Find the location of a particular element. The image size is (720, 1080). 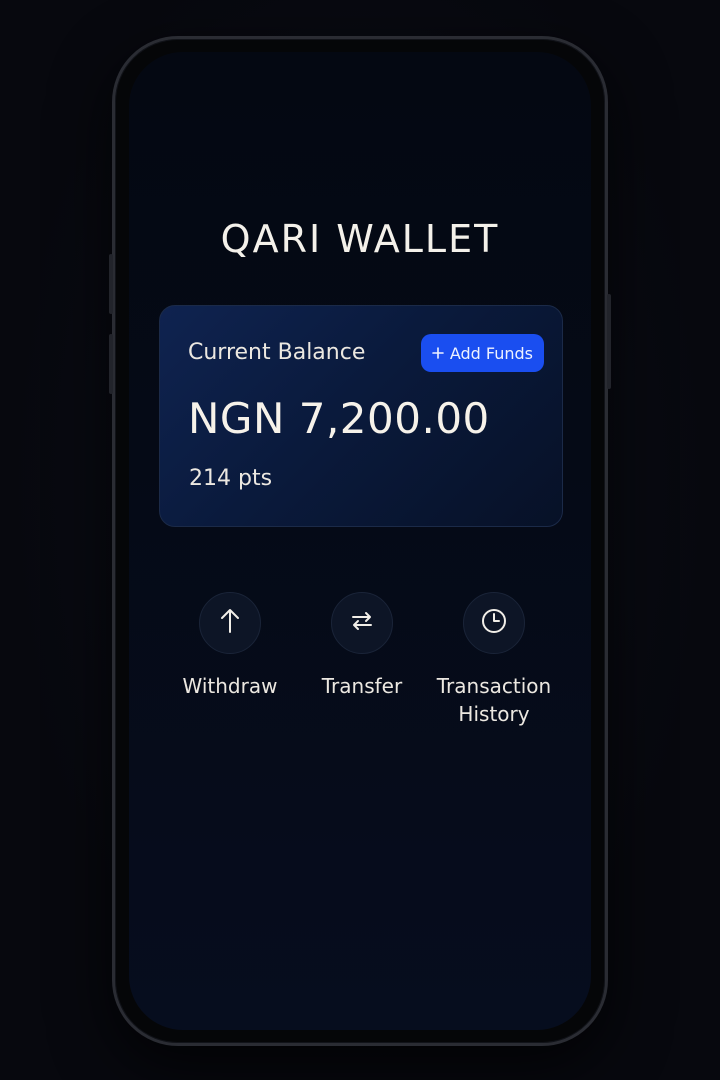

points-balance: 214 pts is located at coordinates (231, 478).